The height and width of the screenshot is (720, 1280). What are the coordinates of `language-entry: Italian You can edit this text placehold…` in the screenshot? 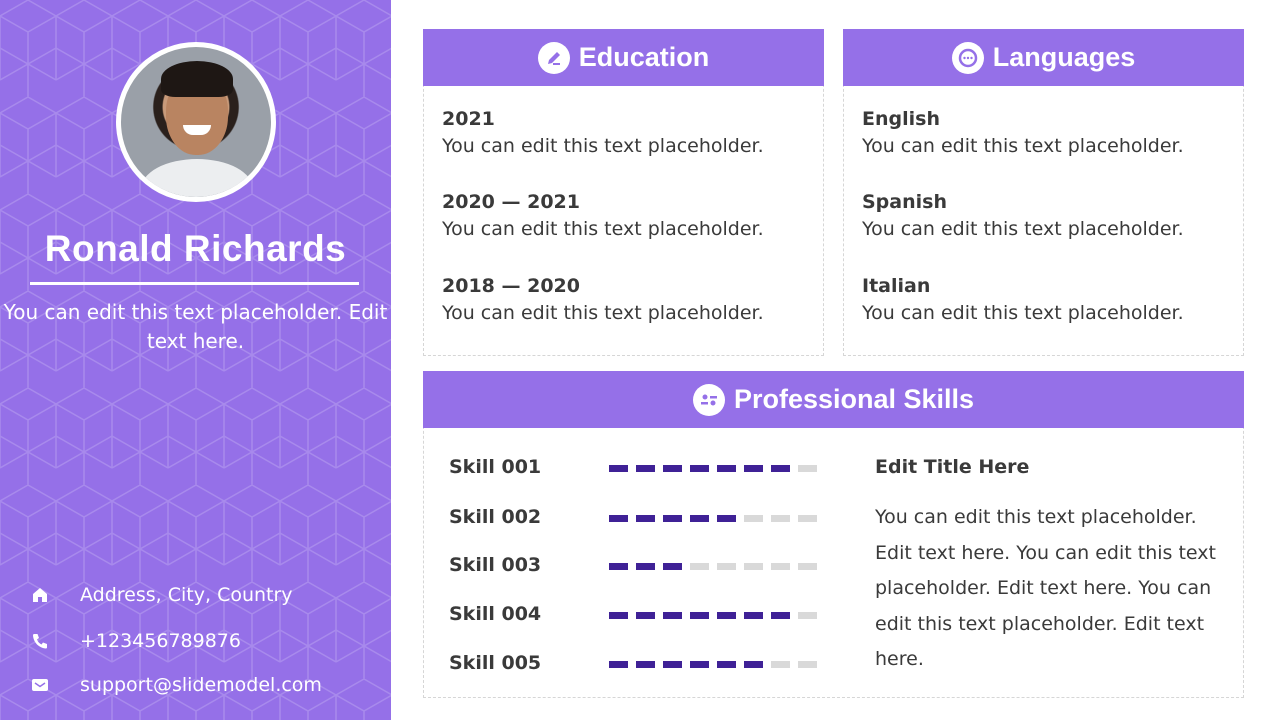 It's located at (1023, 300).